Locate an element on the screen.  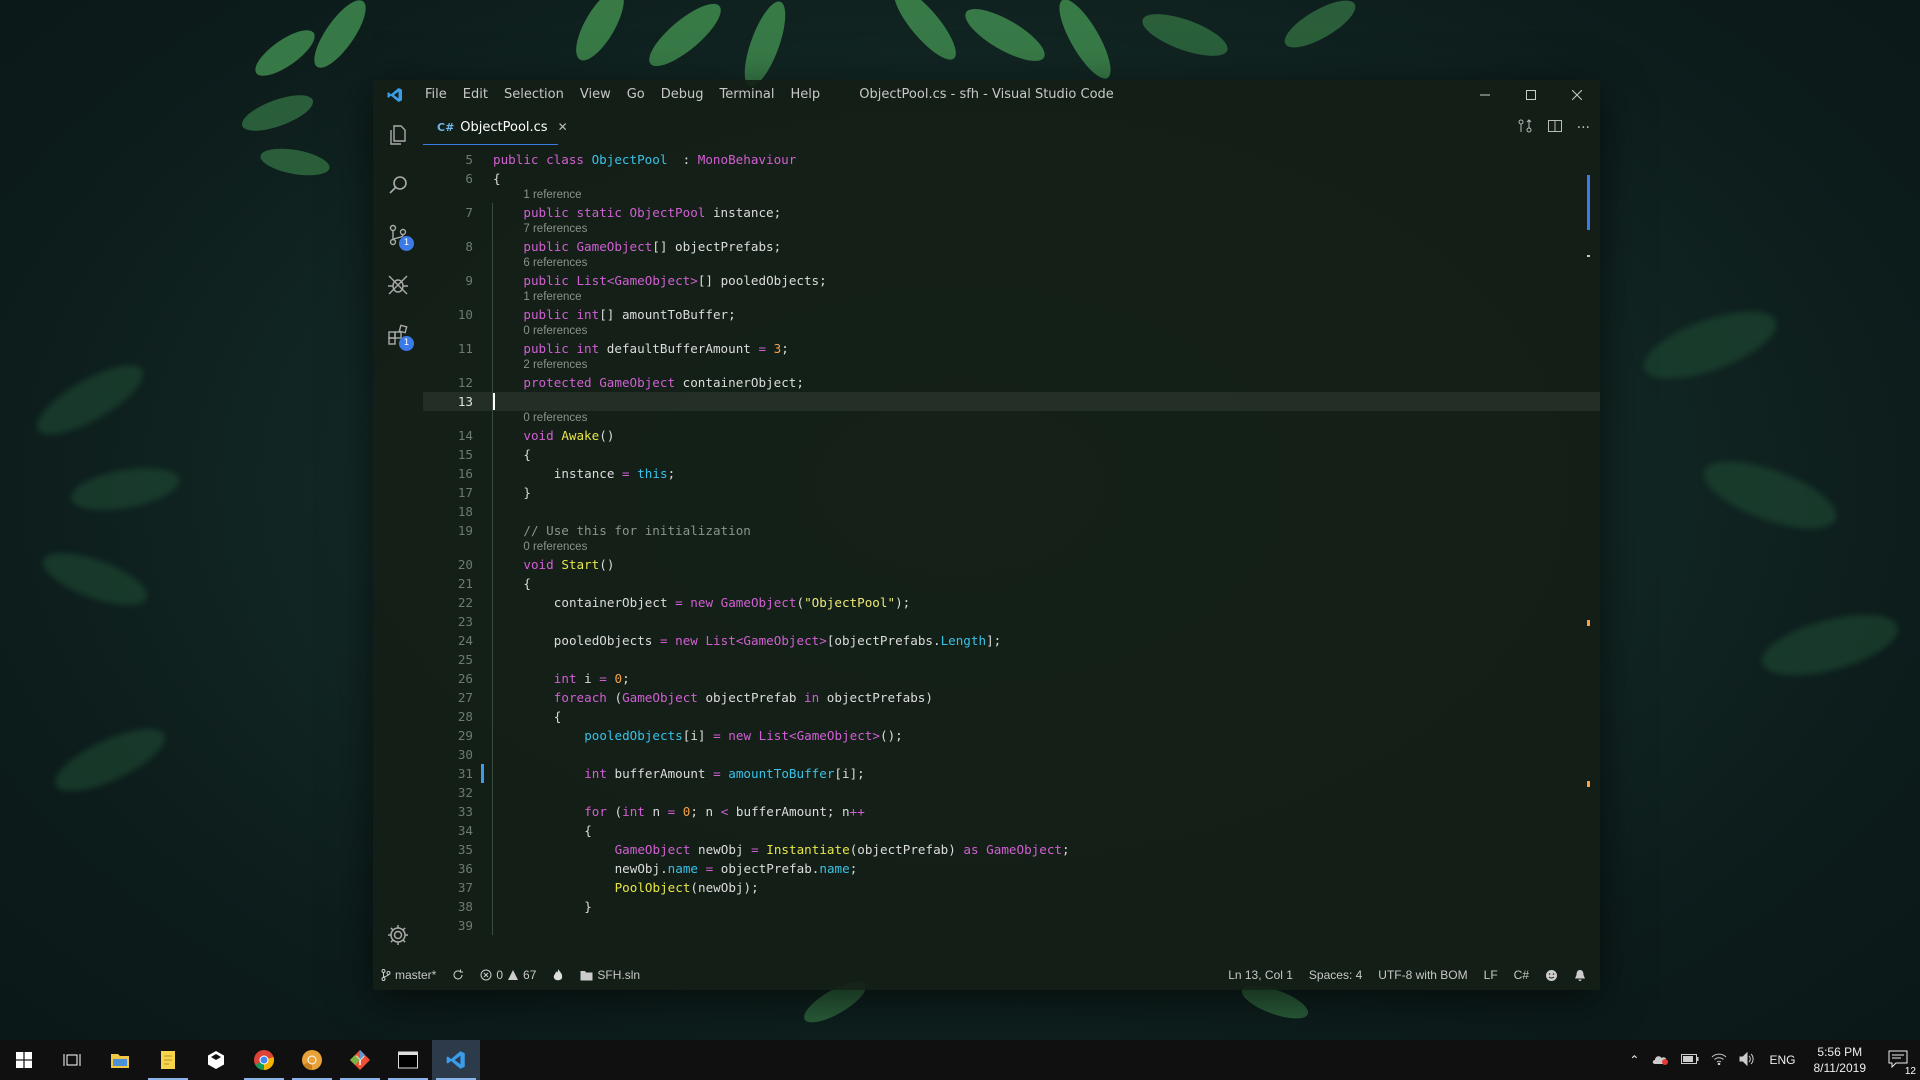
notification-count: 12 is located at coordinates (1910, 1071).